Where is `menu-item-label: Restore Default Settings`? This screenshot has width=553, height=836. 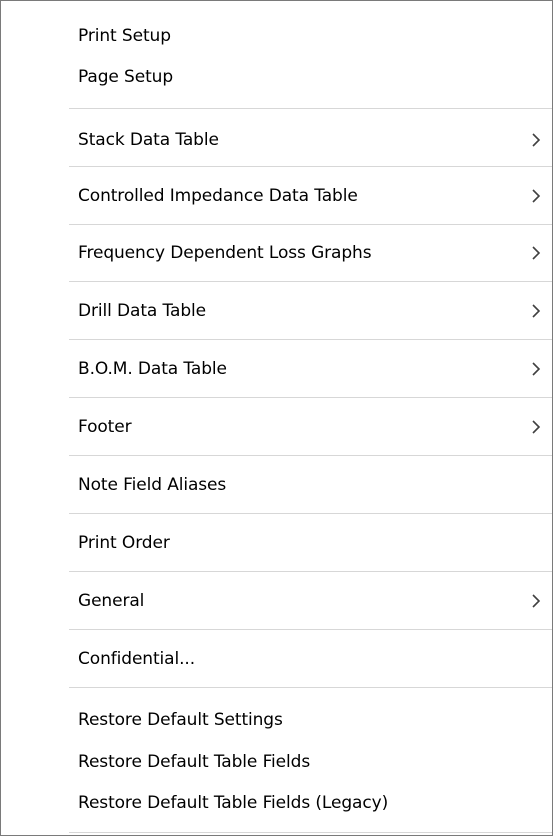 menu-item-label: Restore Default Settings is located at coordinates (180, 720).